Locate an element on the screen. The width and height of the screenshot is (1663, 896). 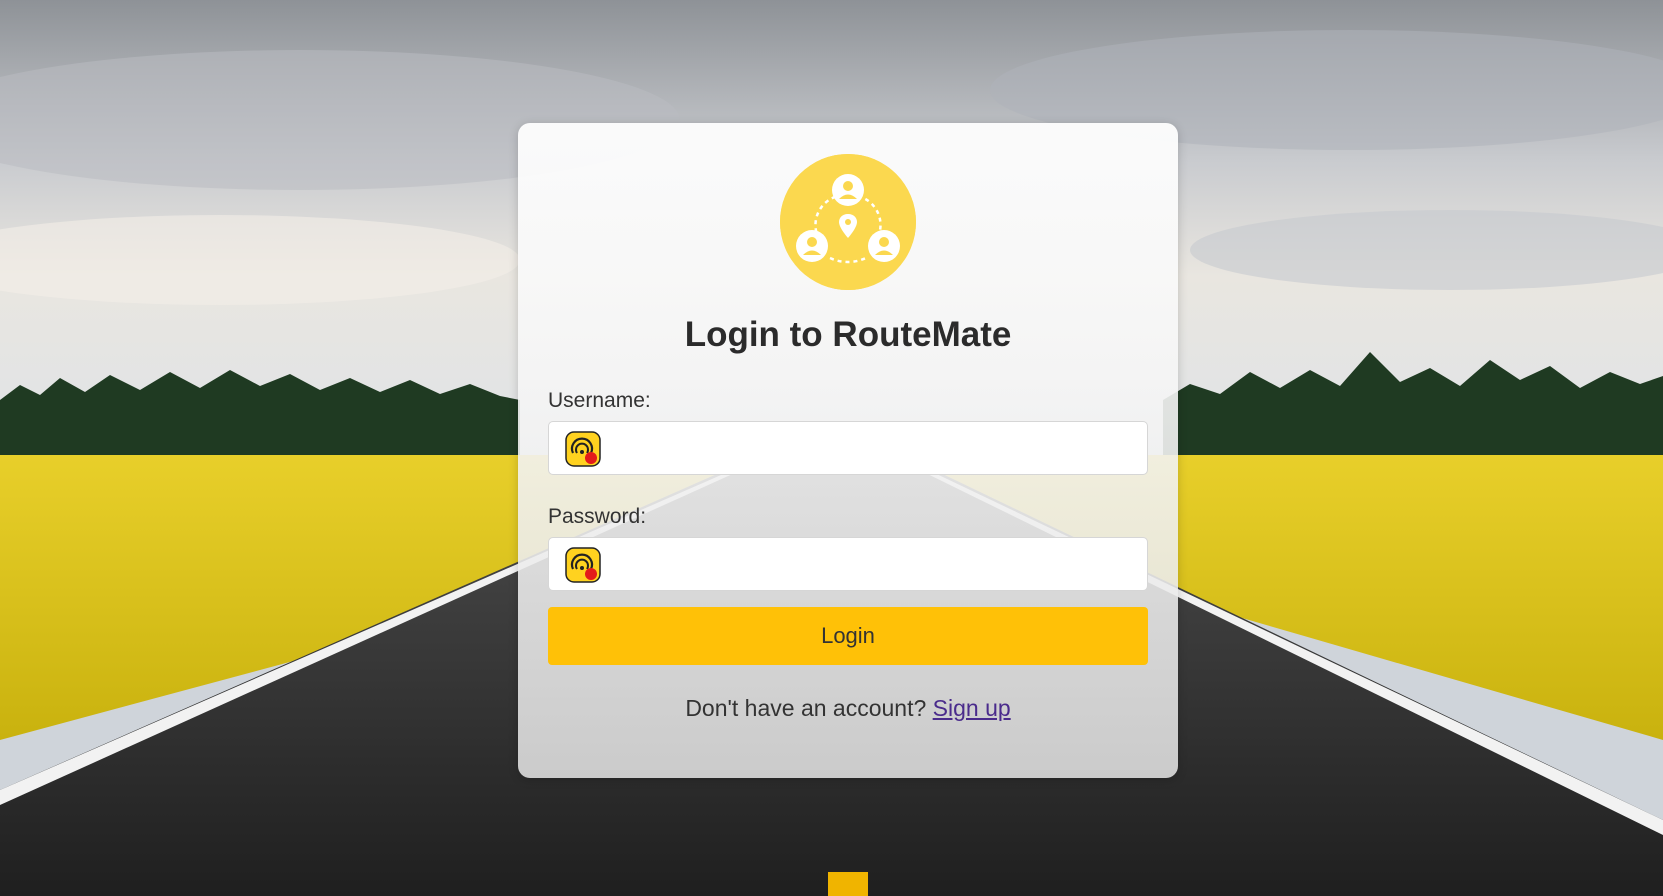
username-field is located at coordinates (848, 448).